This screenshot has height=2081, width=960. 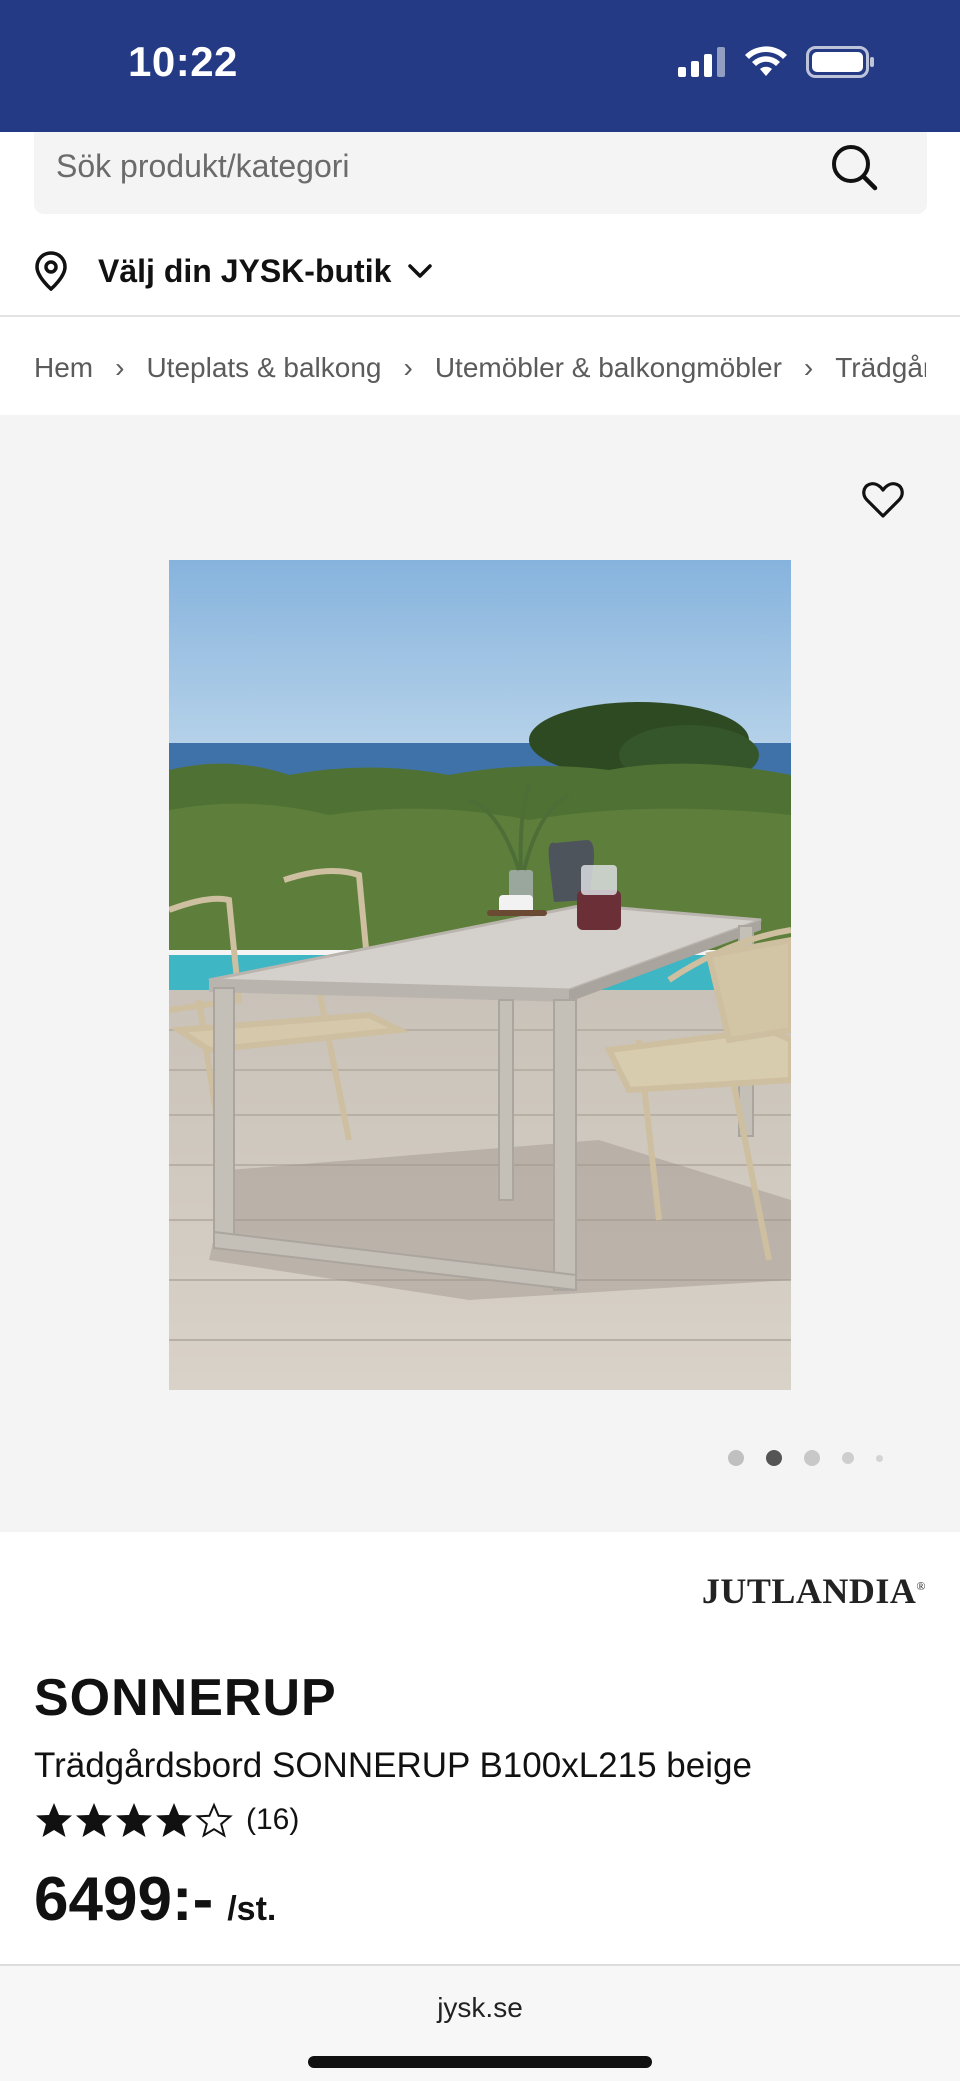 I want to click on brand-logo: JUTLANDIA®, so click(x=814, y=1591).